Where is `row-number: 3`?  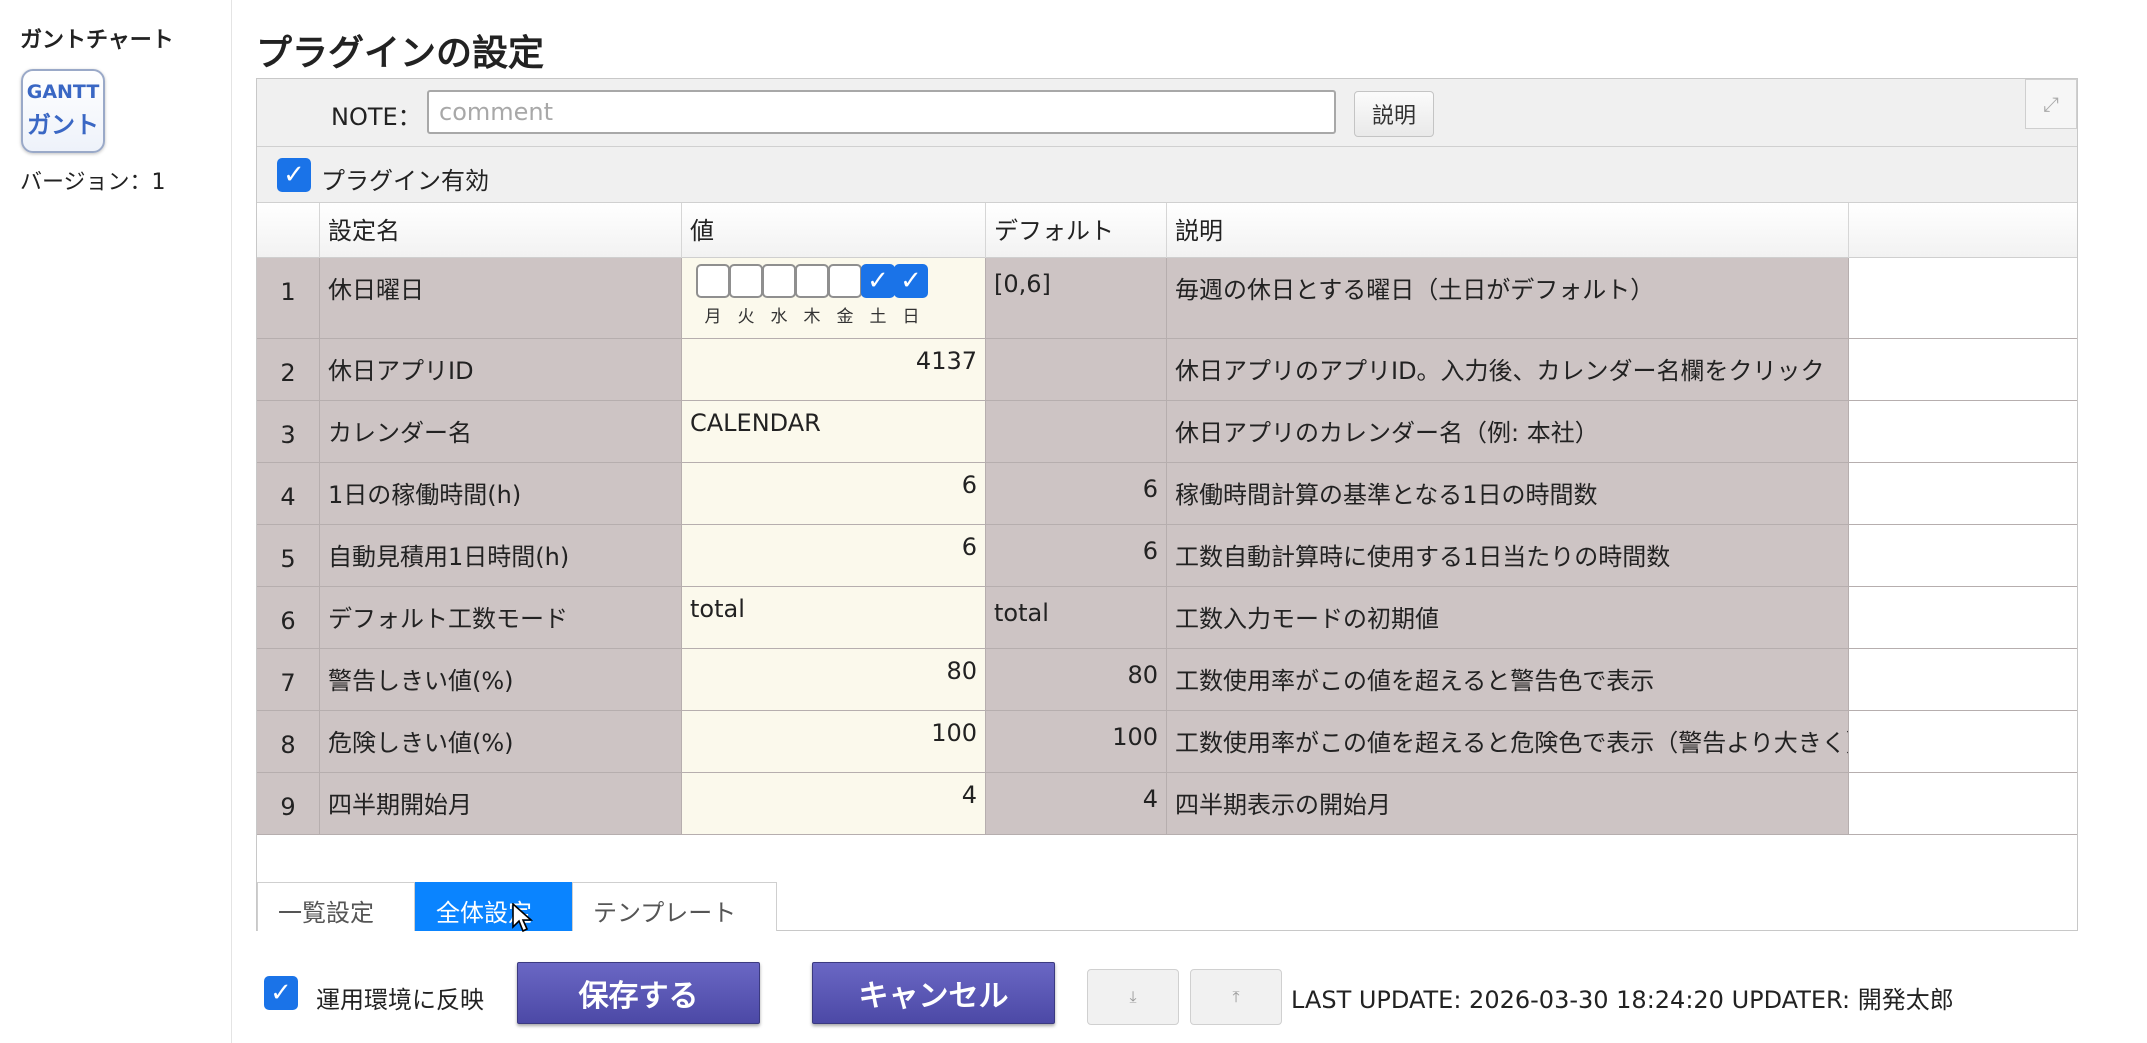 row-number: 3 is located at coordinates (288, 431).